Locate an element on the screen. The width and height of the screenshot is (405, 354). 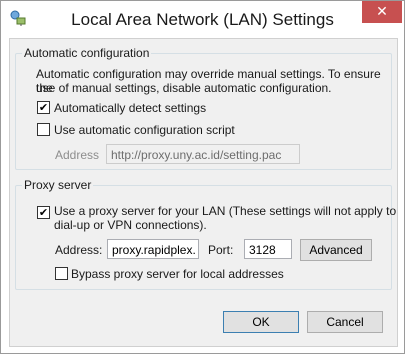
close-button: ✕ is located at coordinates (382, 12).